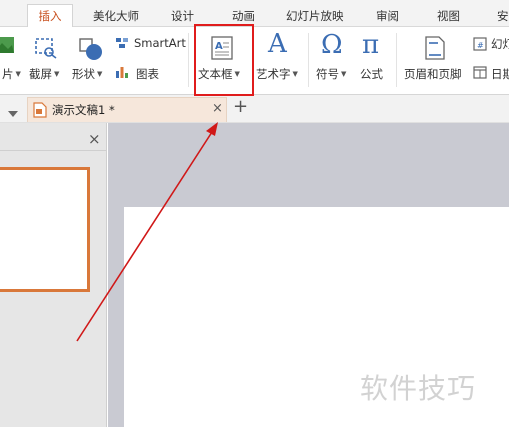 The image size is (509, 427). What do you see at coordinates (217, 108) in the screenshot?
I see `close-tab-icon: ×` at bounding box center [217, 108].